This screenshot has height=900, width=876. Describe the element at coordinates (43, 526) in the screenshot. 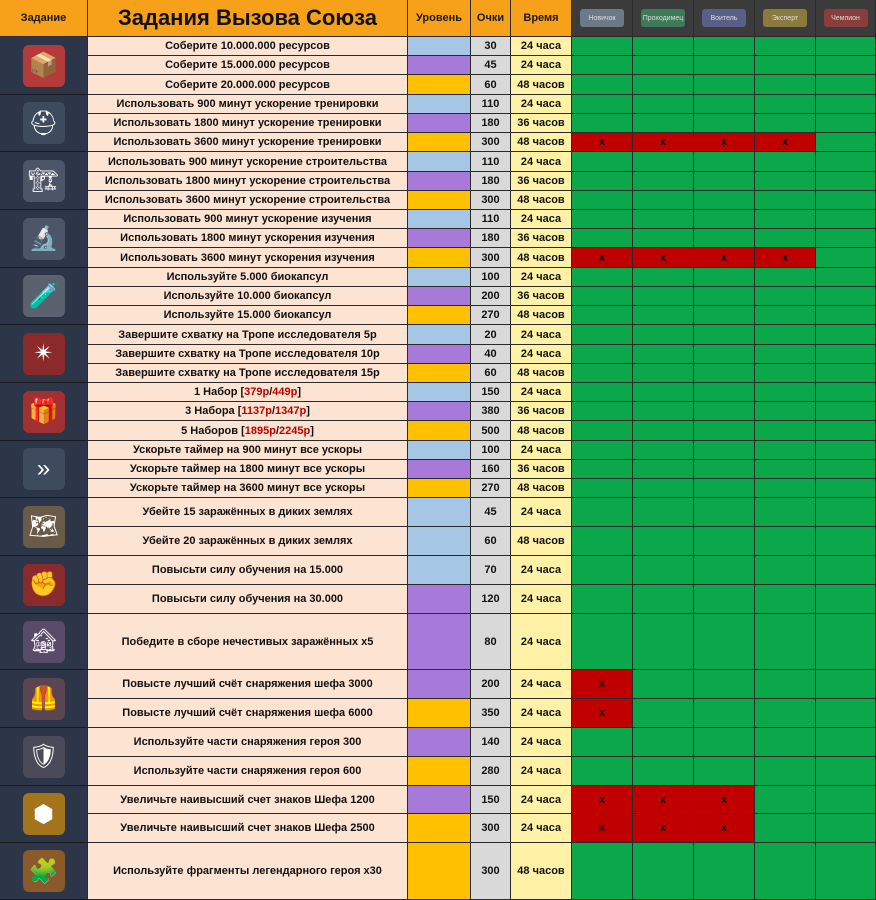

I see `wasteland-map-icon: 🗺` at that location.